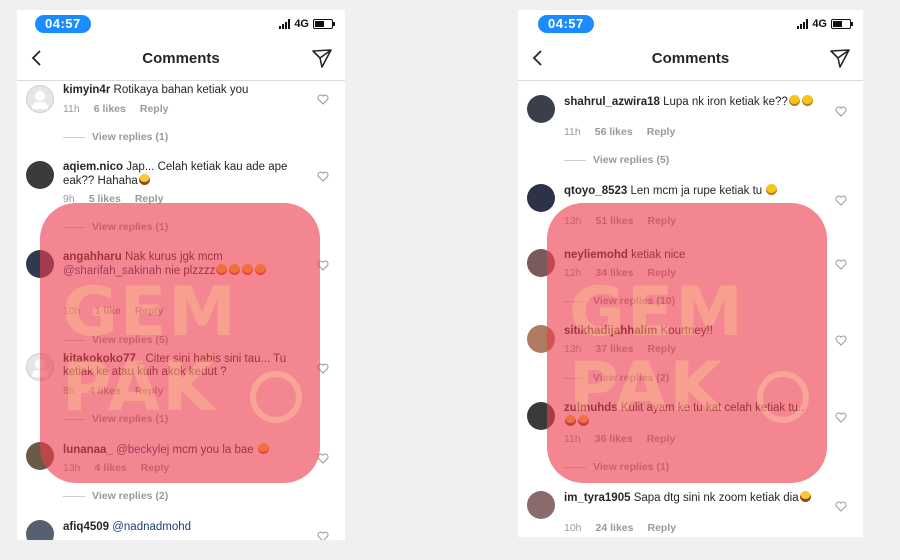  What do you see at coordinates (263, 448) in the screenshot?
I see `kiss-emoji-icon` at bounding box center [263, 448].